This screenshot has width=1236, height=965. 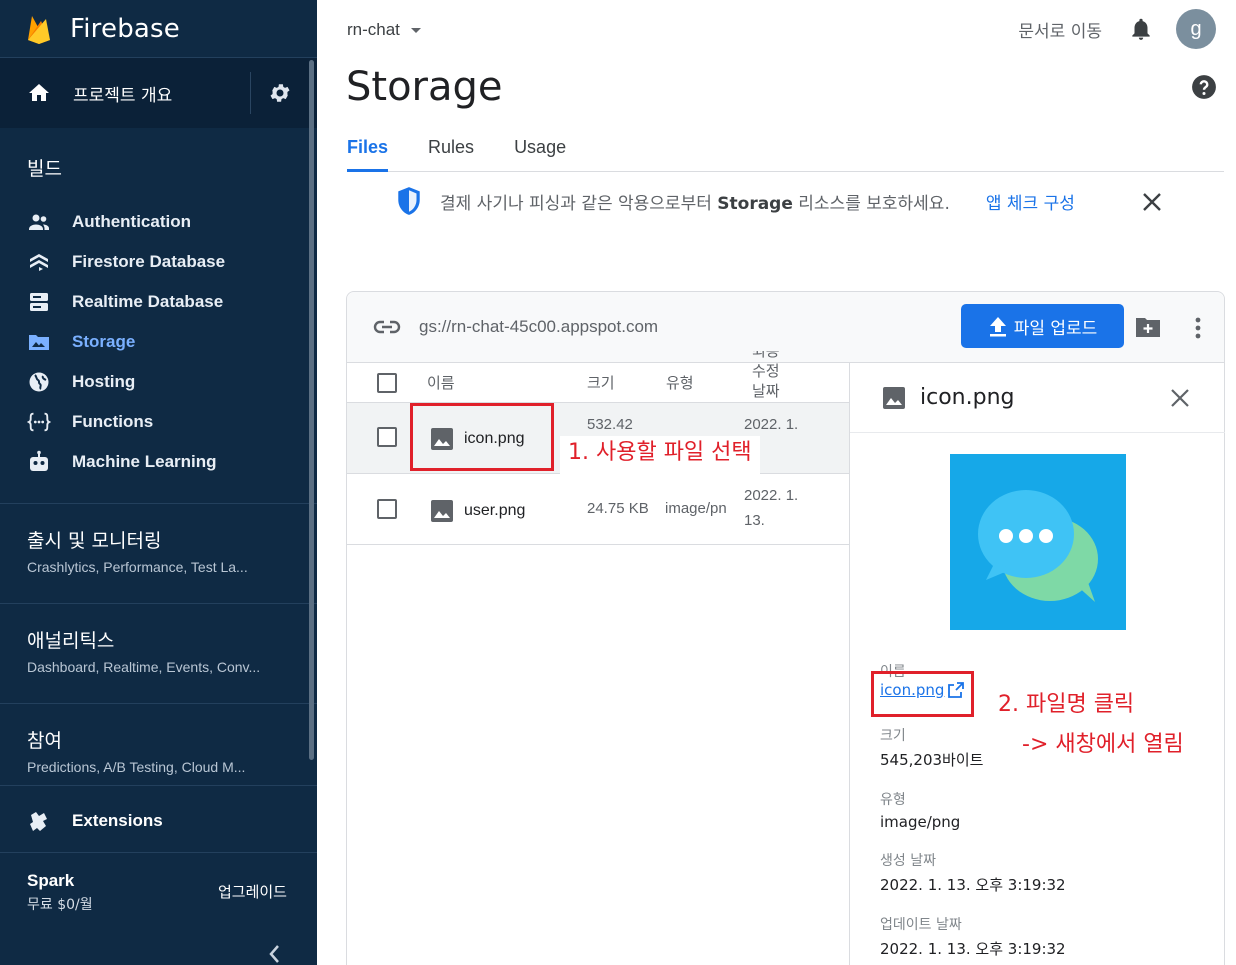 I want to click on column-modified-line: 날짜, so click(x=766, y=391).